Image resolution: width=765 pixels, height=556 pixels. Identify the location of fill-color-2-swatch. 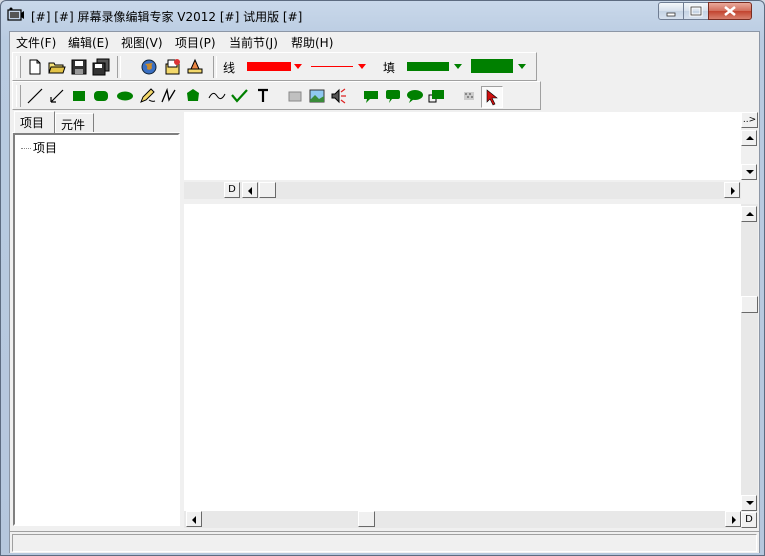
(492, 66).